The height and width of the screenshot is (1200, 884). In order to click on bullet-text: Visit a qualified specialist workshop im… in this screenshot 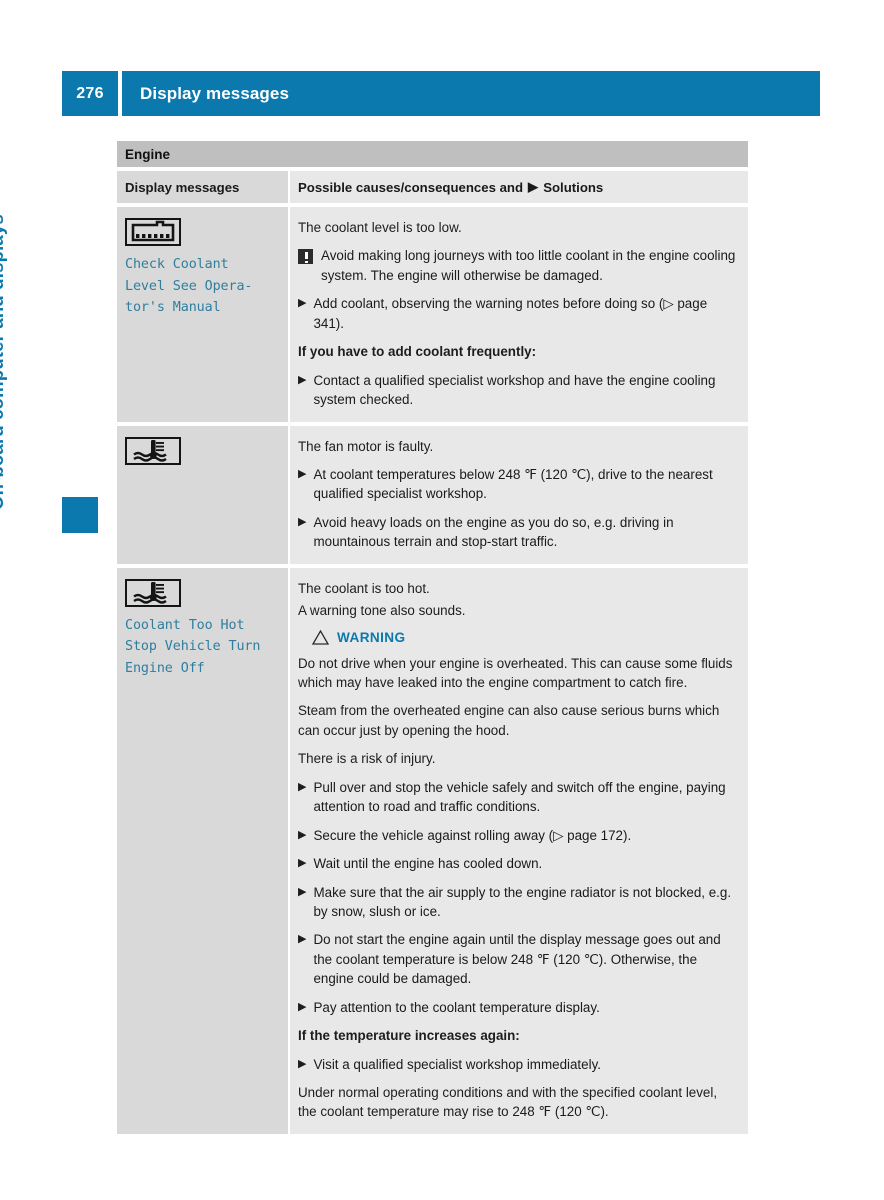, I will do `click(457, 1064)`.